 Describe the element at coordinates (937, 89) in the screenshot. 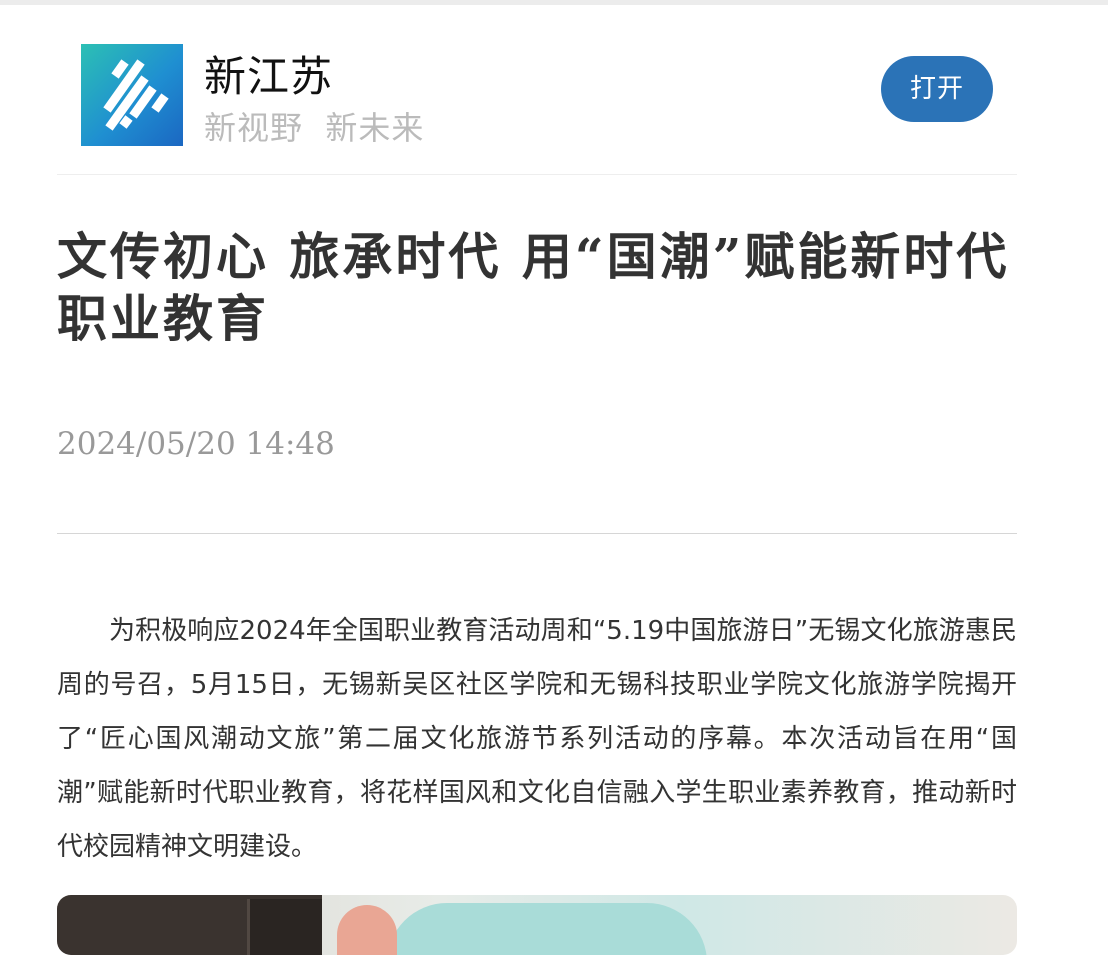

I see `open-app-button: 打开` at that location.